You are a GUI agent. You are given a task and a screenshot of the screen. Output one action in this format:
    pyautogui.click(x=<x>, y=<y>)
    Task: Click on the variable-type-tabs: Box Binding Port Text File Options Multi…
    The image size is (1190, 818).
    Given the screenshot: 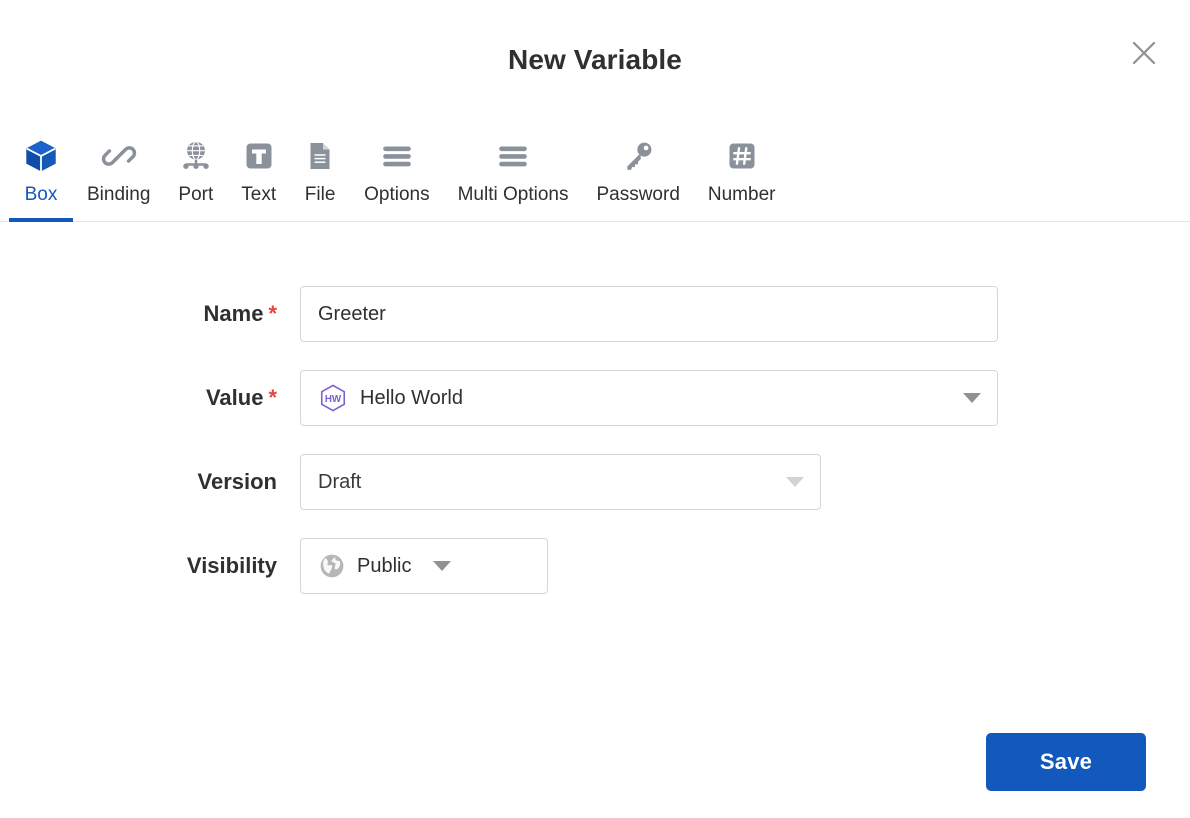 What is the action you would take?
    pyautogui.click(x=595, y=163)
    